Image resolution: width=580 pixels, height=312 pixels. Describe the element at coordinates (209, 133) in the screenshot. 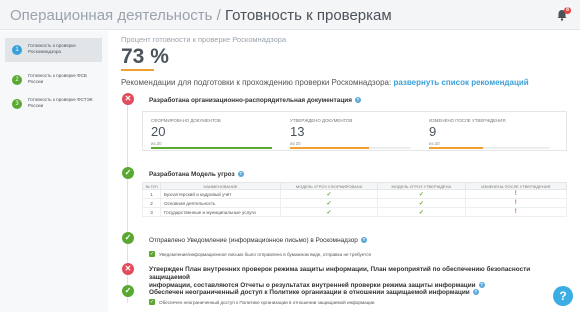

I see `stat-card-generated: Сформировано документов 20 из 20` at that location.